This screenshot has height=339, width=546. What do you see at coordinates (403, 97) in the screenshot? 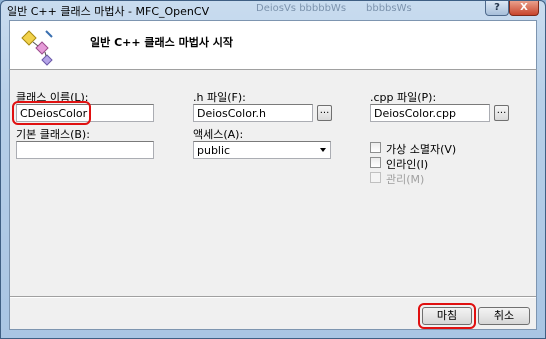
I see `cpp-file-label: .cpp 파일(P):` at bounding box center [403, 97].